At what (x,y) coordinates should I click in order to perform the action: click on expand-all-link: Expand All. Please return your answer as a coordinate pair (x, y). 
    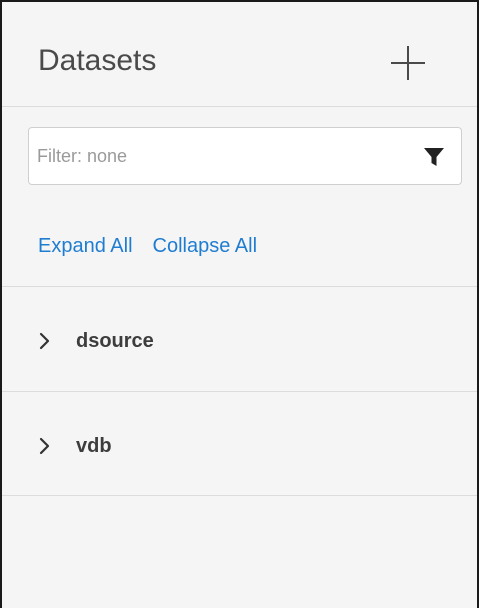
    Looking at the image, I should click on (85, 246).